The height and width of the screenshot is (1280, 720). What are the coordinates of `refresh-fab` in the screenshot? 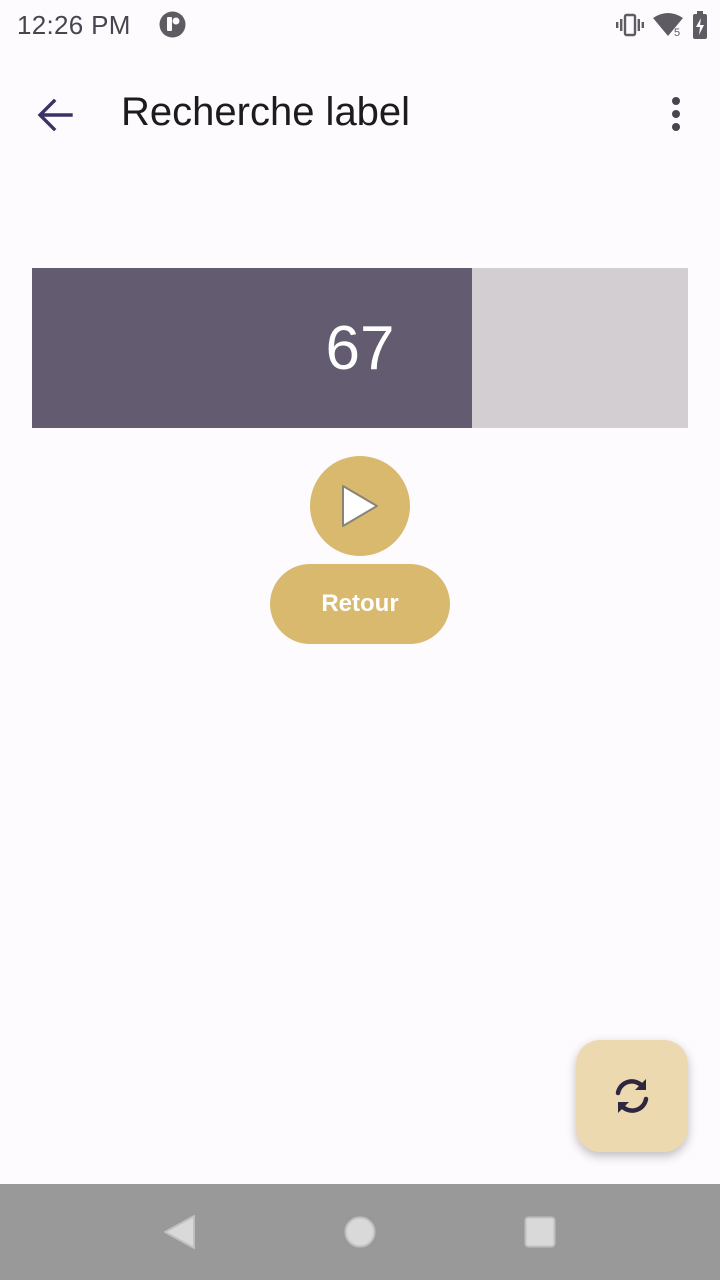 It's located at (632, 1096).